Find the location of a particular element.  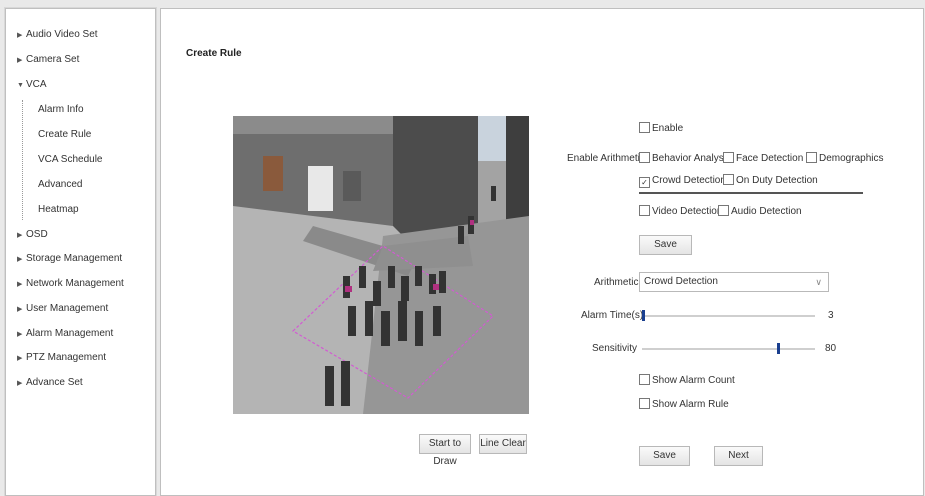

sidebar-item-ptz-management: ▶ PTZ Management is located at coordinates (61, 358).